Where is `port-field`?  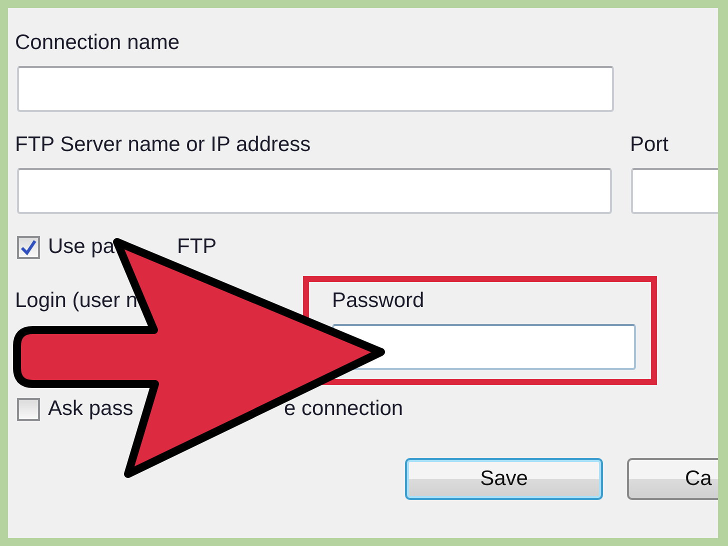
port-field is located at coordinates (674, 191).